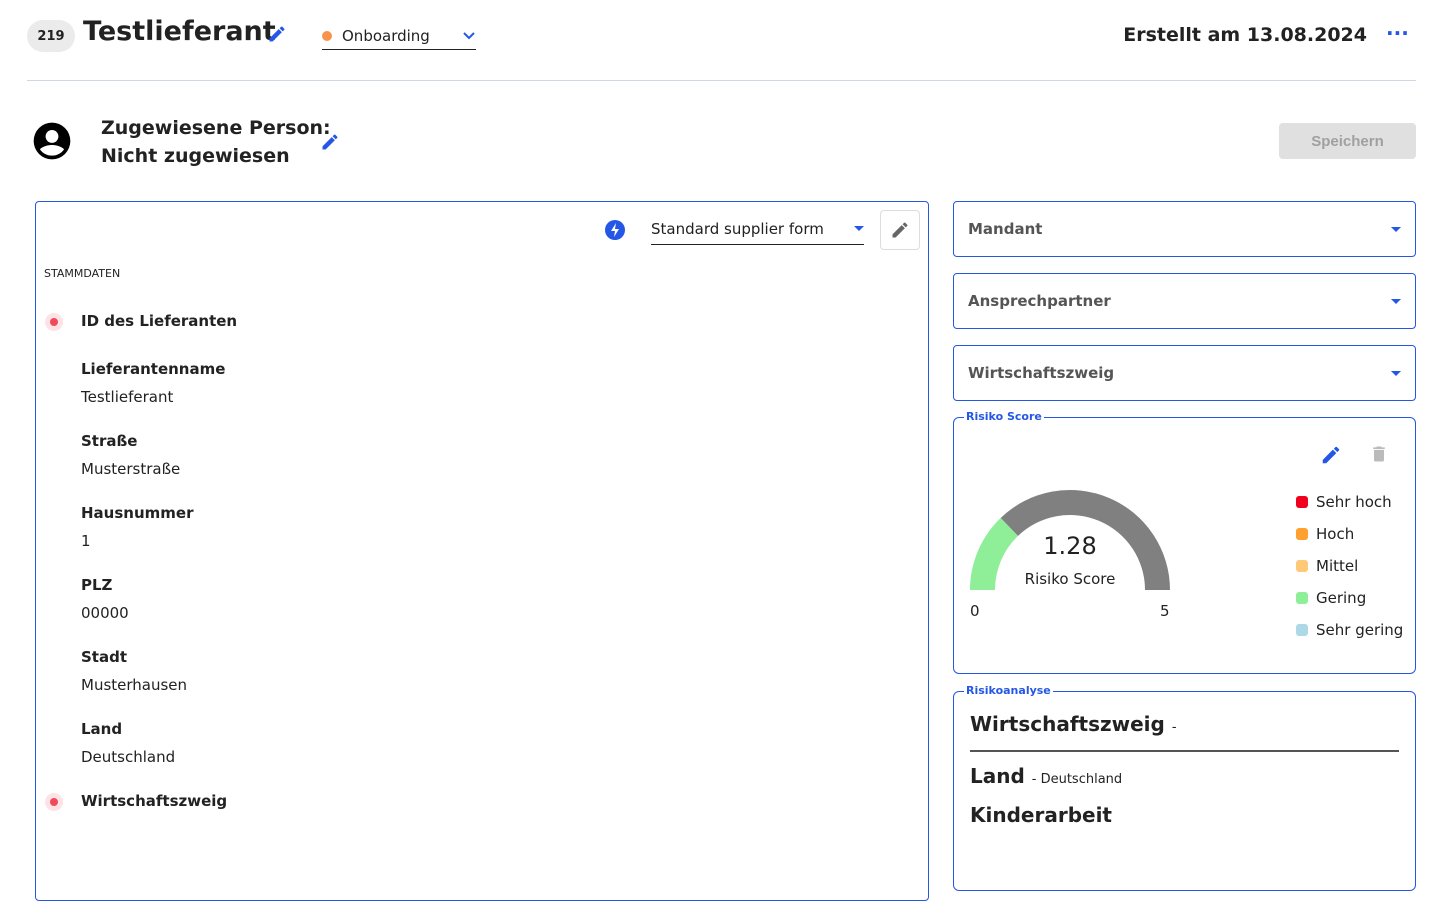 The width and height of the screenshot is (1433, 901). I want to click on legend-item: Mittel, so click(1327, 566).